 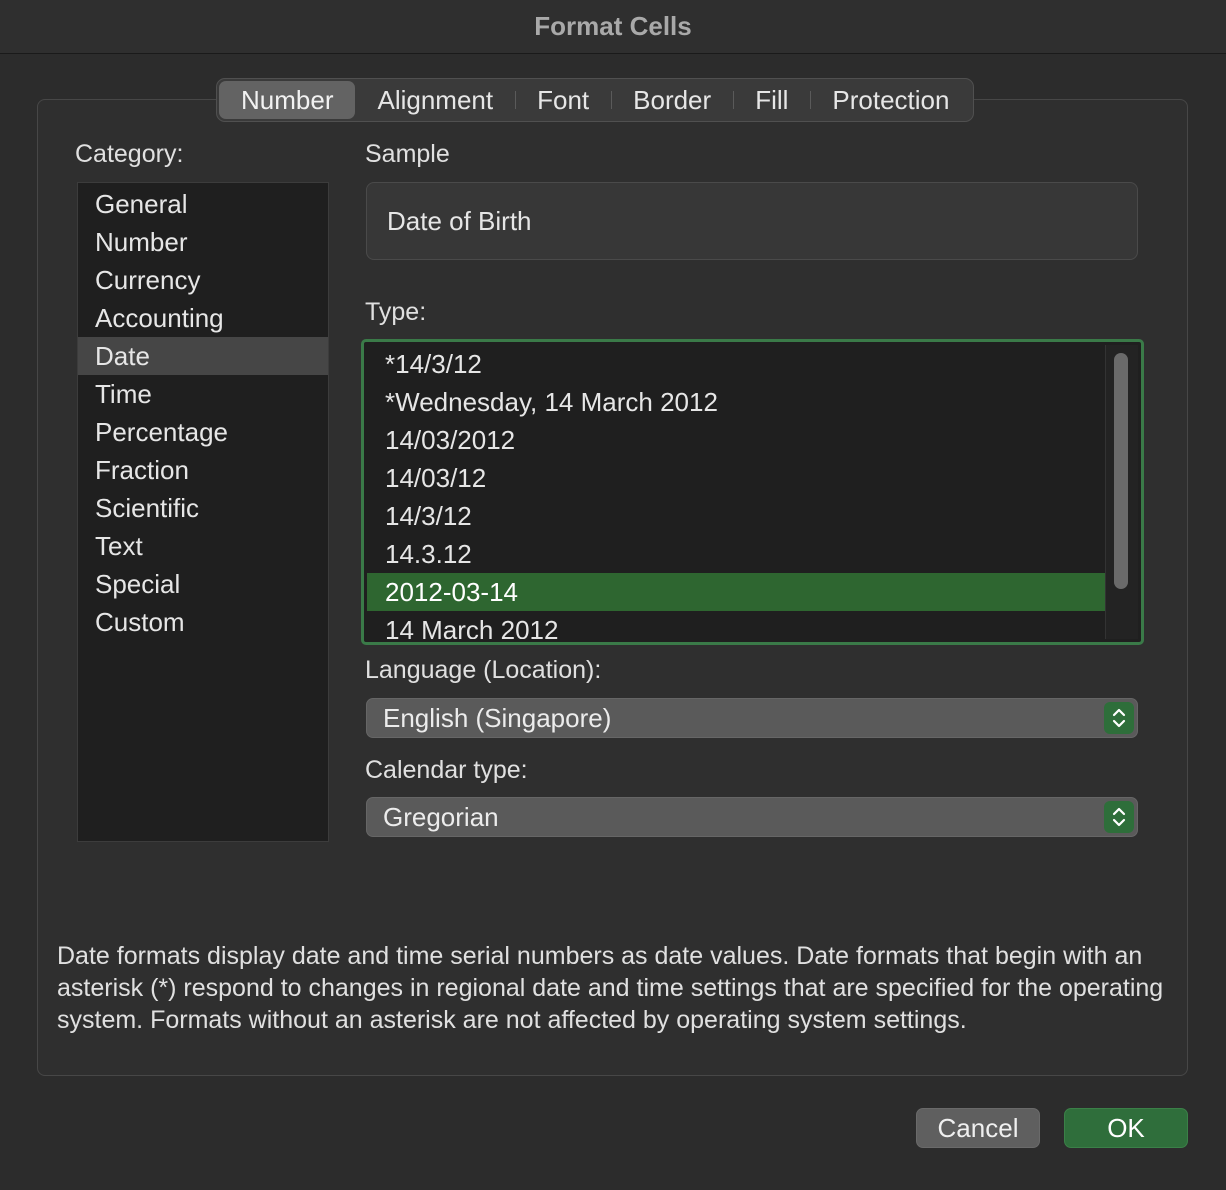 What do you see at coordinates (736, 478) in the screenshot?
I see `type-item: 14/03/12` at bounding box center [736, 478].